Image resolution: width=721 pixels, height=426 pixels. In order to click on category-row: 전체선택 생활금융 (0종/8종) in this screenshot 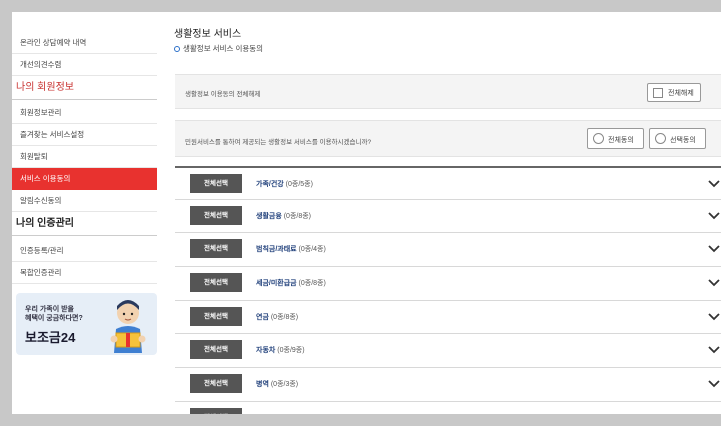, I will do `click(448, 217)`.